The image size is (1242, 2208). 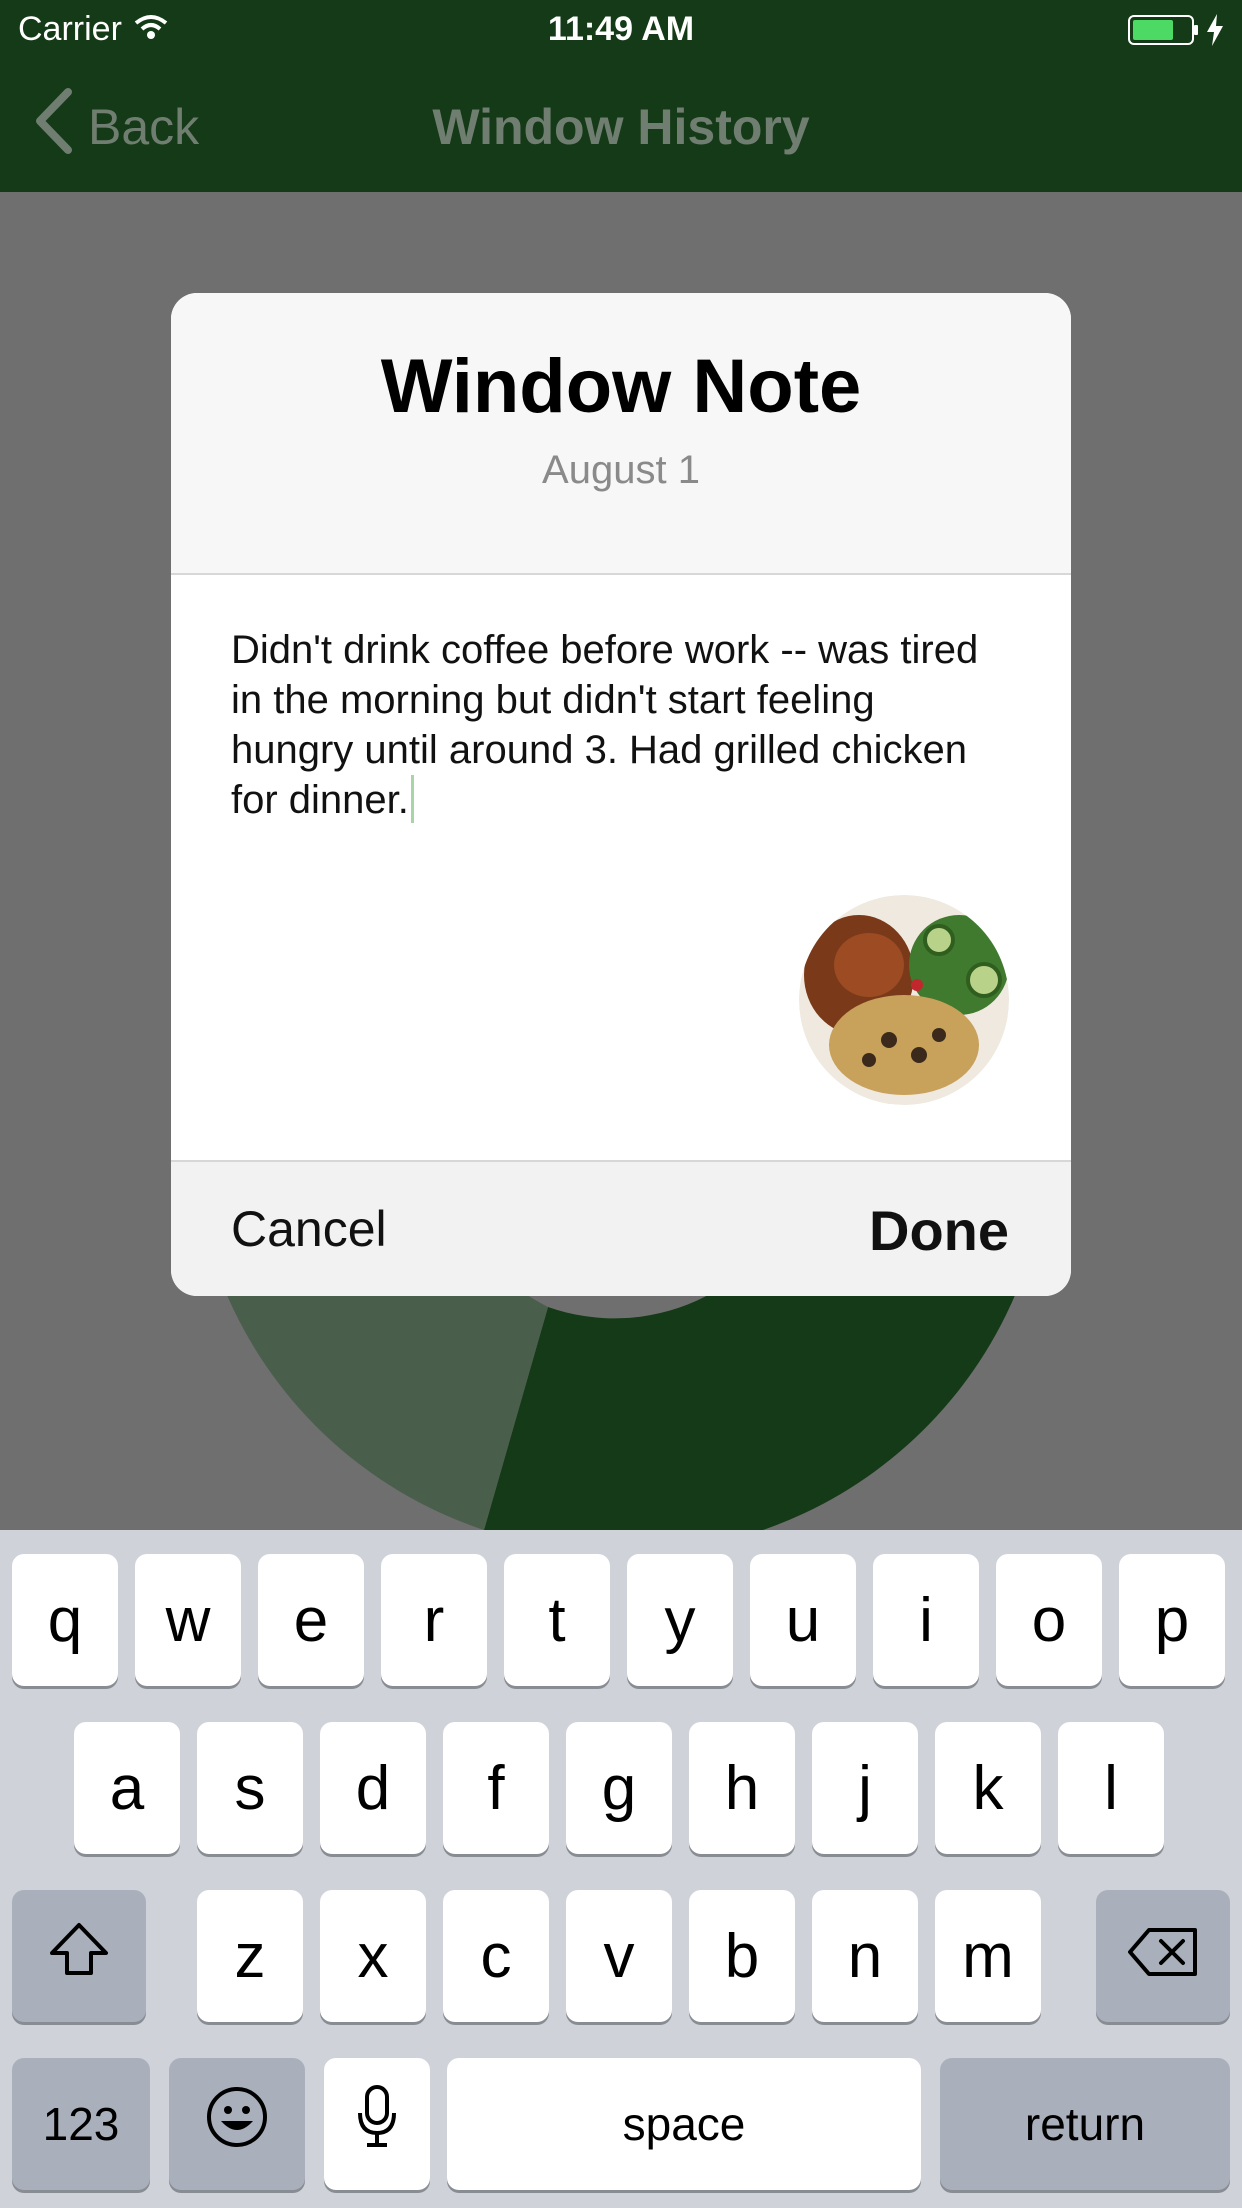 I want to click on delete-icon, so click(x=1163, y=1956).